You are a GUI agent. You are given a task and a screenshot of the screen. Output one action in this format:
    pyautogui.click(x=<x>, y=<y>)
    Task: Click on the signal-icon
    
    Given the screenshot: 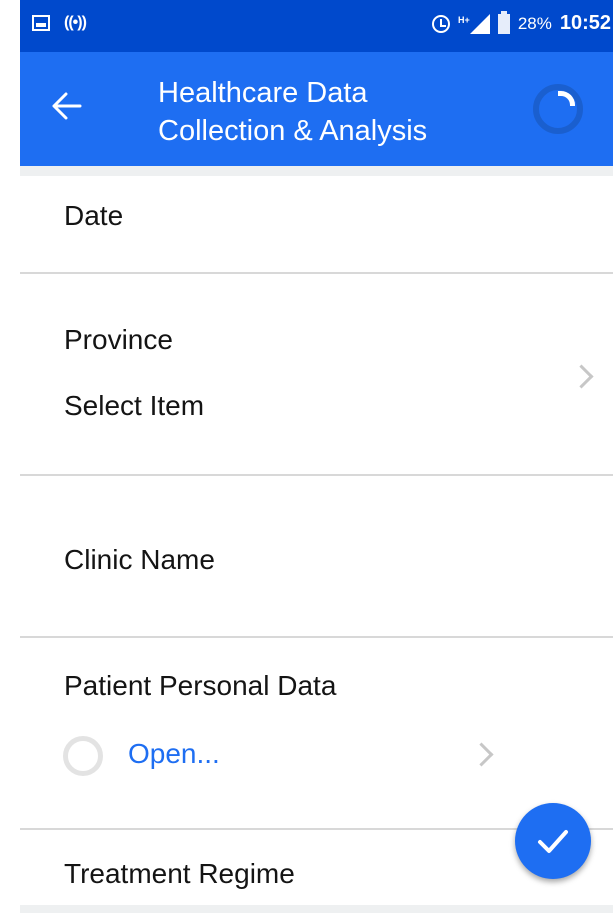 What is the action you would take?
    pyautogui.click(x=479, y=23)
    